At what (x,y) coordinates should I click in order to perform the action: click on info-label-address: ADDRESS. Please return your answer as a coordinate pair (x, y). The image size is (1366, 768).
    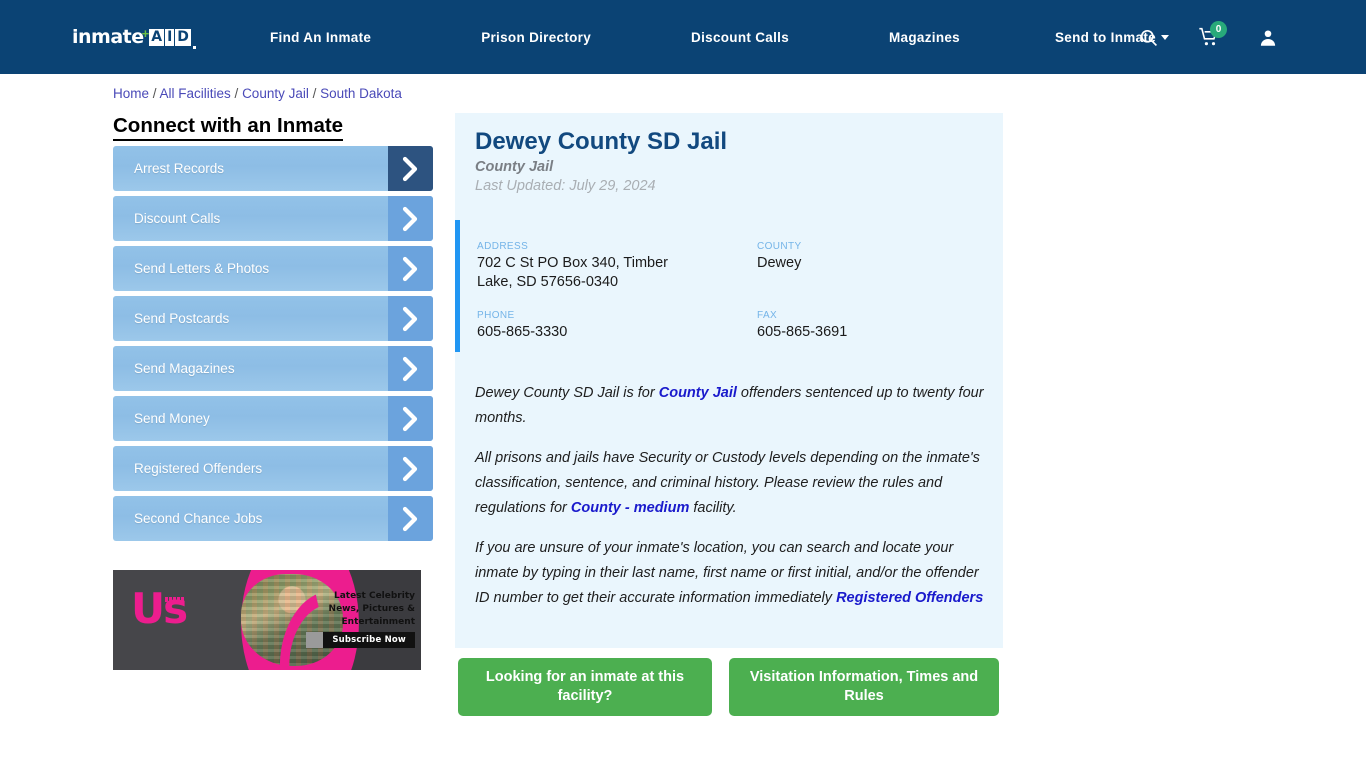
    Looking at the image, I should click on (503, 246).